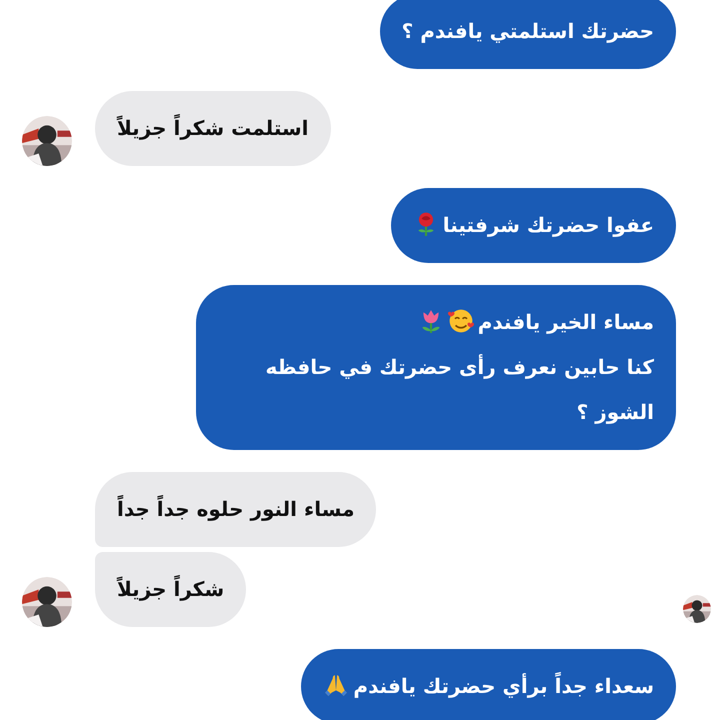 The width and height of the screenshot is (720, 720). Describe the element at coordinates (459, 389) in the screenshot. I see `message-text: كنا حابين نعرف رأى حضرتك في حافظه الشوز ؟` at that location.